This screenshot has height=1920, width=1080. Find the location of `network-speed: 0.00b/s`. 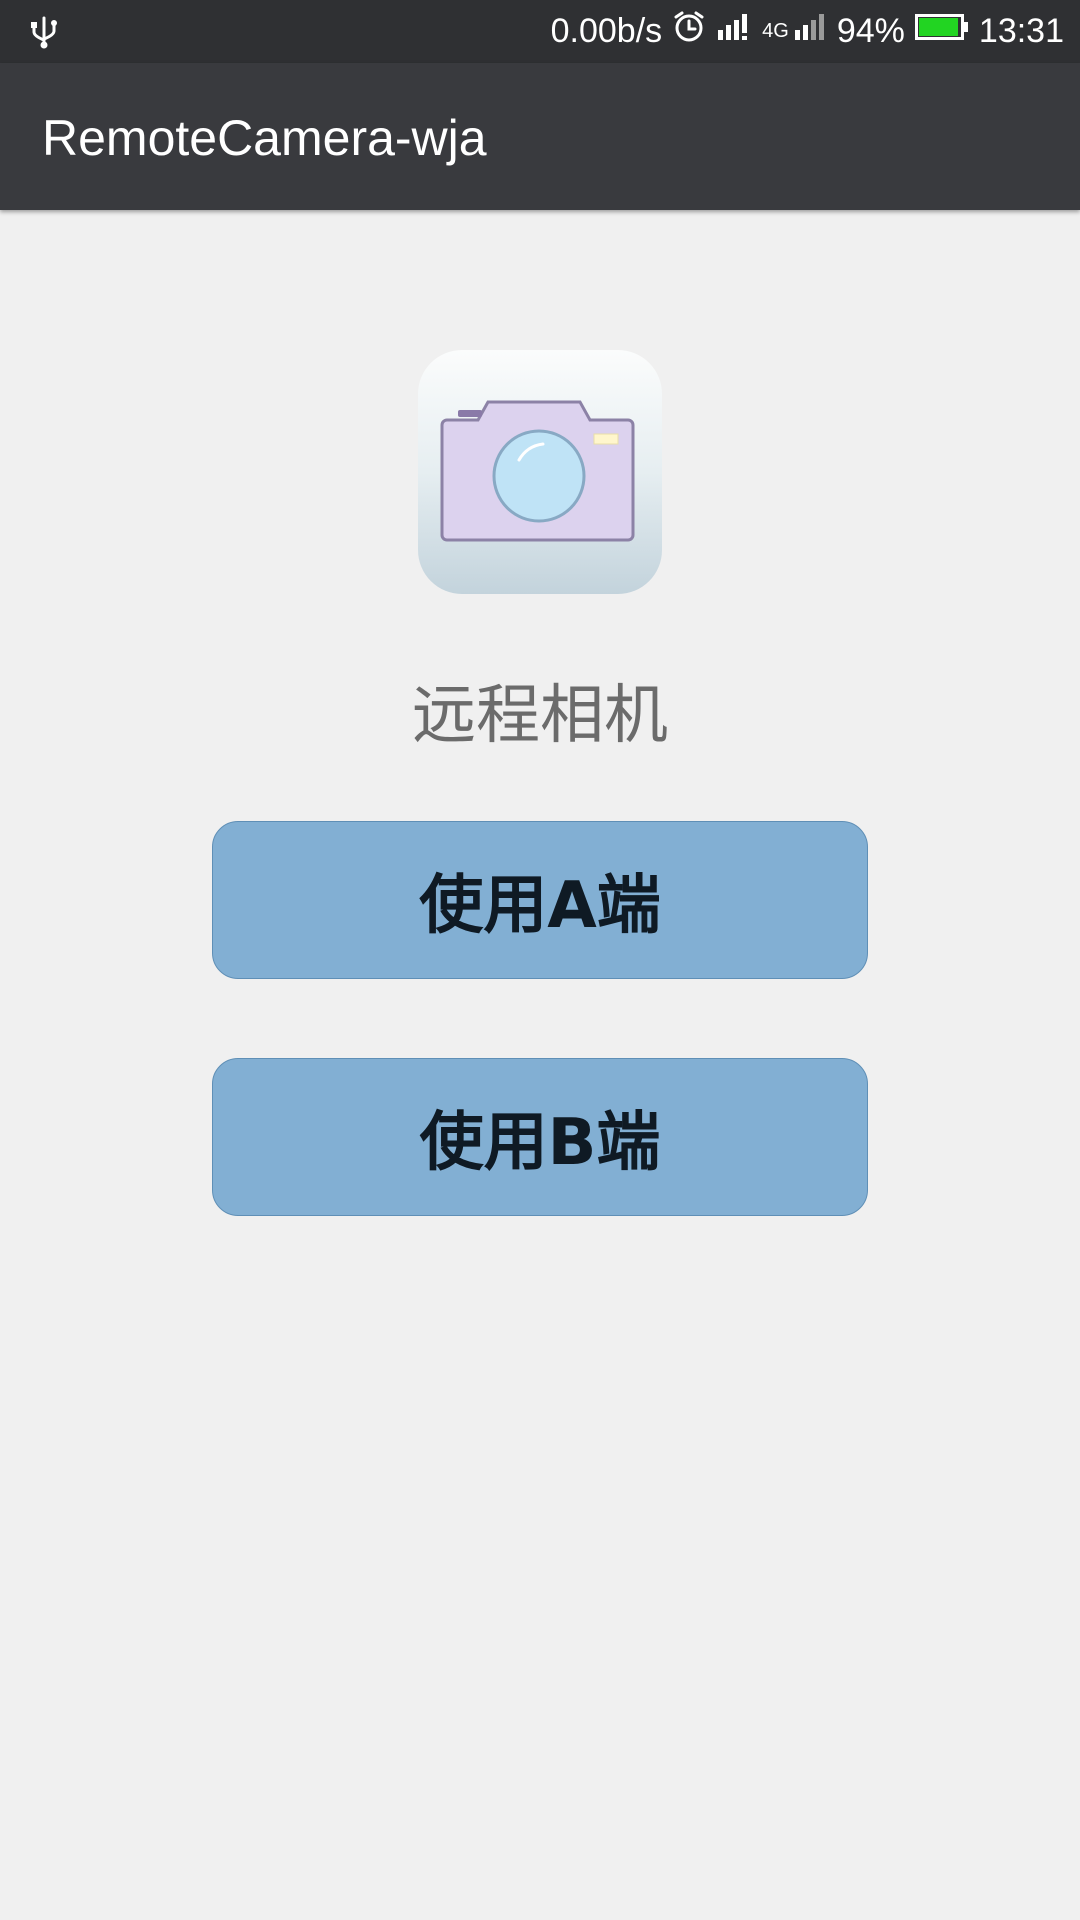

network-speed: 0.00b/s is located at coordinates (606, 31).